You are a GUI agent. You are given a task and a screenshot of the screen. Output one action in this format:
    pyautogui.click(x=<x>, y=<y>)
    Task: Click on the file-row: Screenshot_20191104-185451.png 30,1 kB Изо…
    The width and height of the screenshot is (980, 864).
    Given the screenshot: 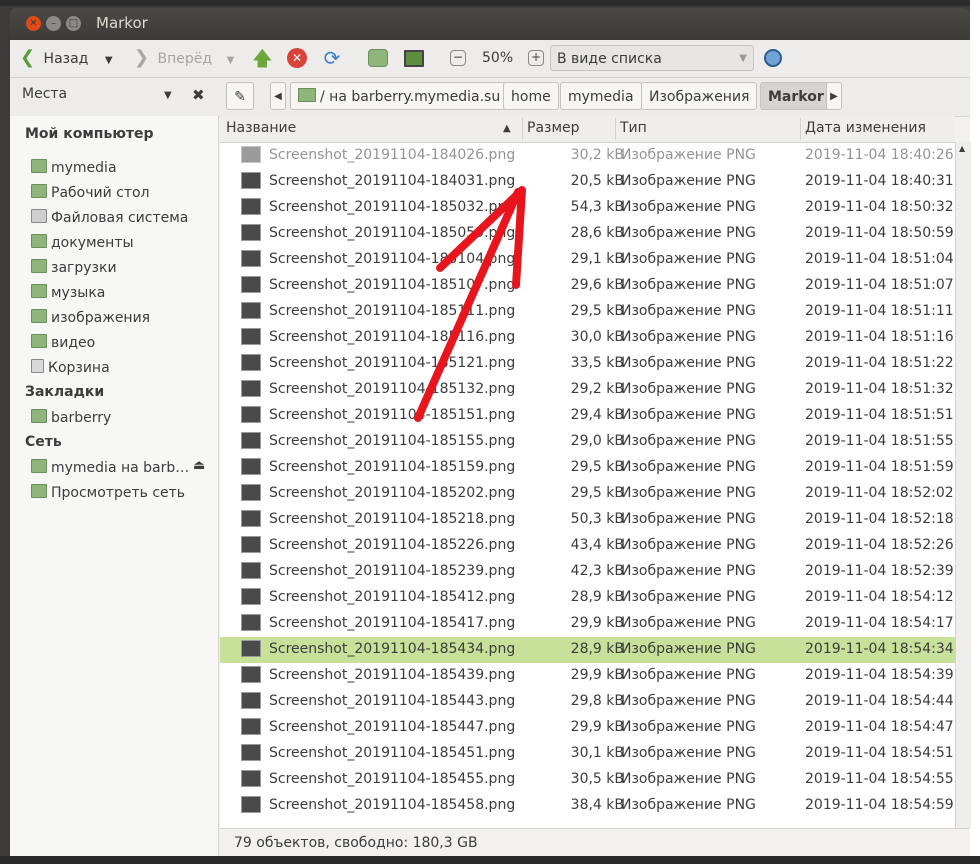 What is the action you would take?
    pyautogui.click(x=587, y=754)
    